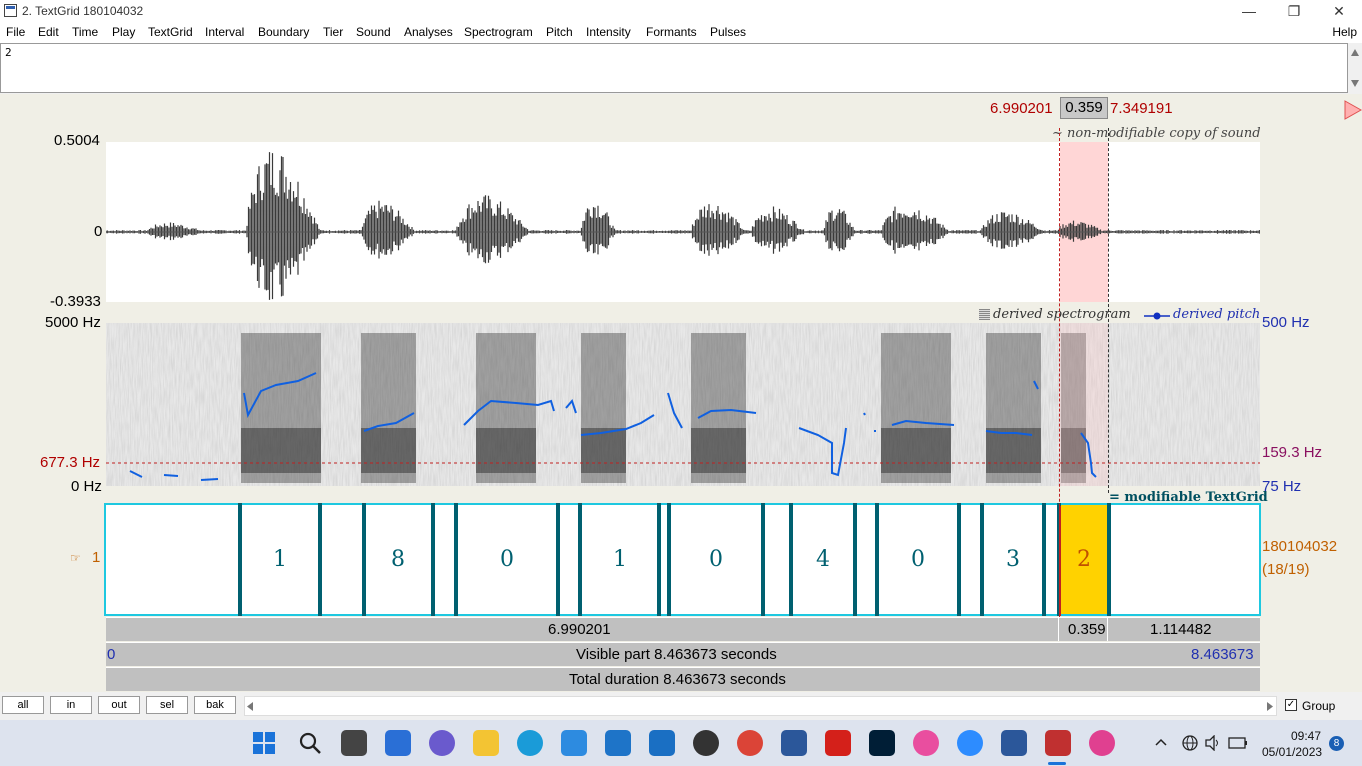  Describe the element at coordinates (1058, 743) in the screenshot. I see `praat-textgrid-icon` at that location.